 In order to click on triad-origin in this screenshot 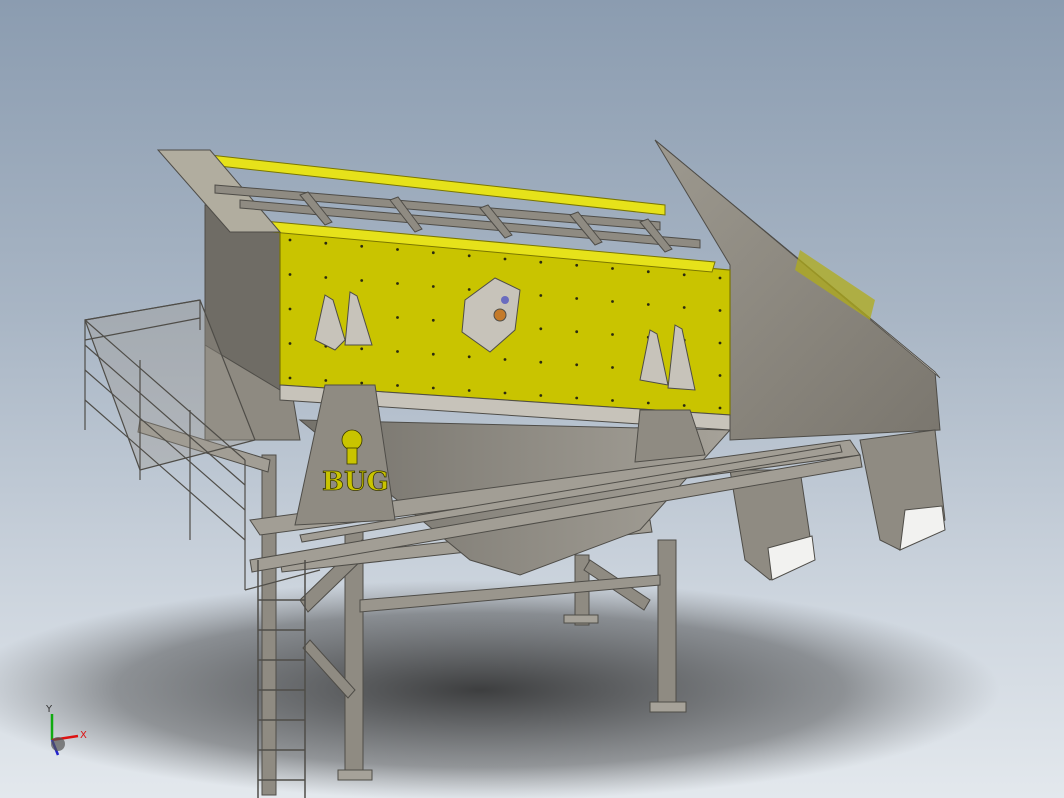, I will do `click(58, 744)`.